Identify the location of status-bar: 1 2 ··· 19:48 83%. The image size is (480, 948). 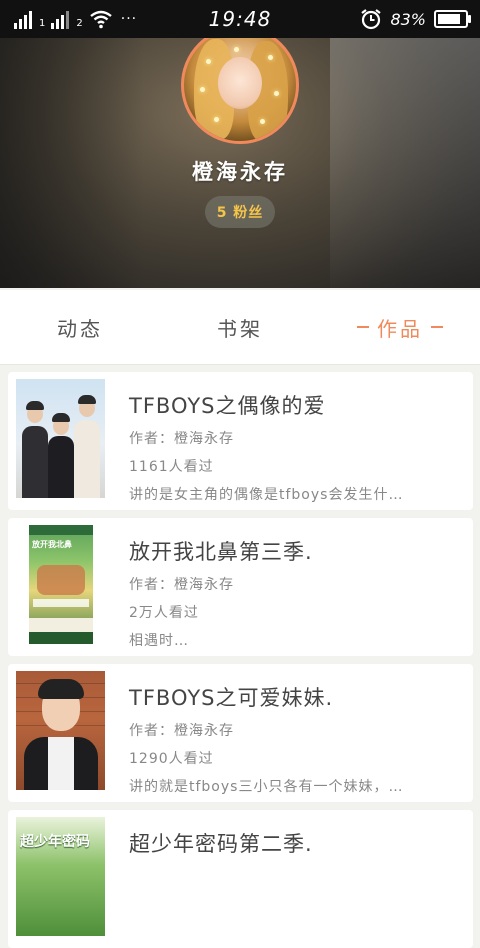
(240, 19).